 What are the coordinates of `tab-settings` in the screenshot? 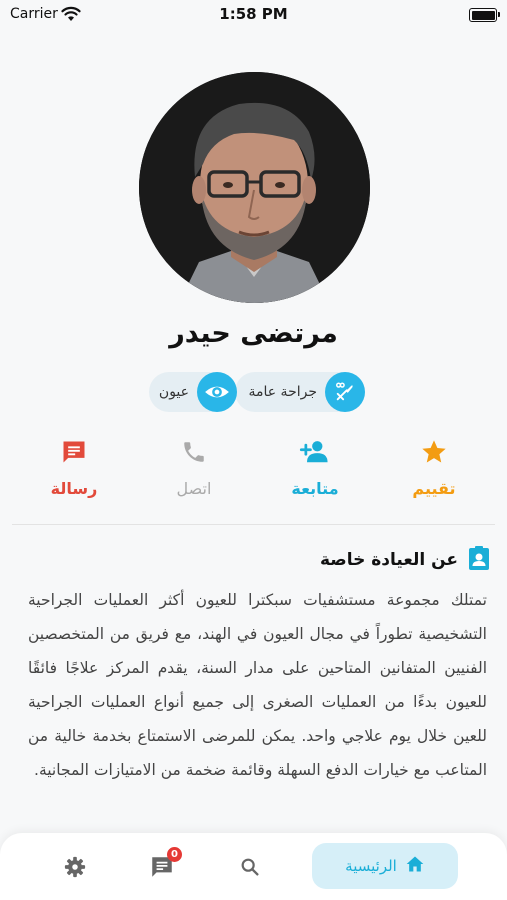 It's located at (75, 867).